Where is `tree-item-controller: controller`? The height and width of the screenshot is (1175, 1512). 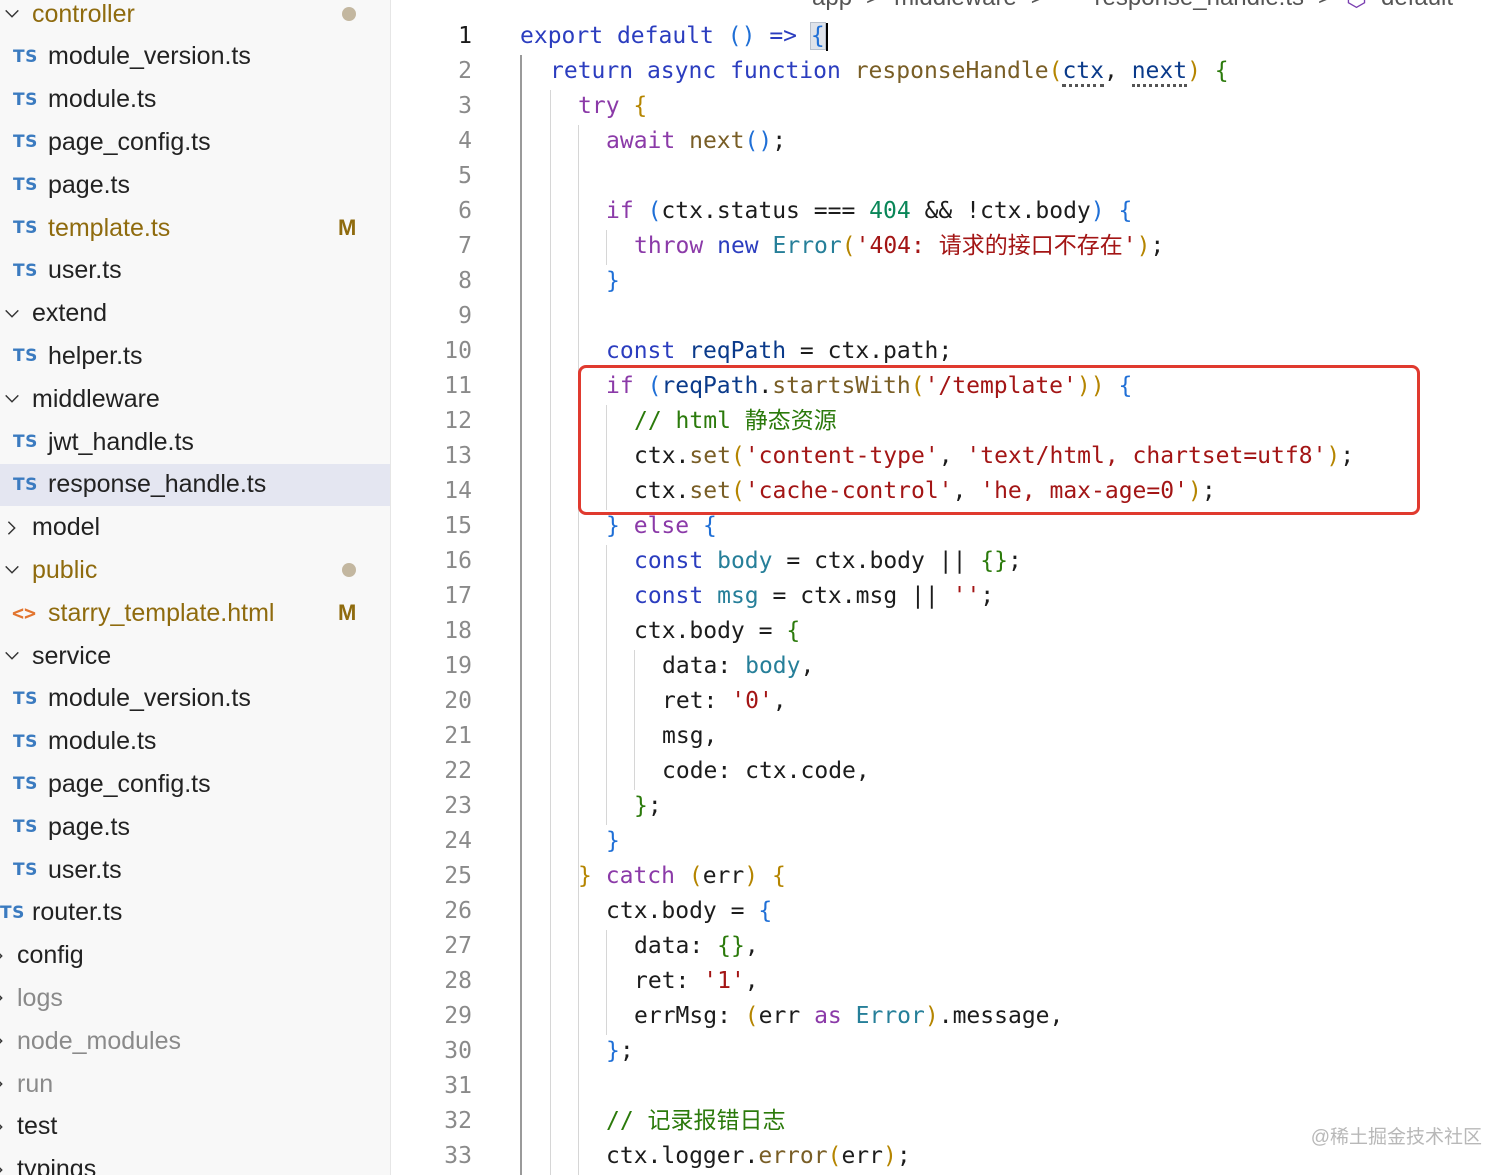 tree-item-controller: controller is located at coordinates (195, 17).